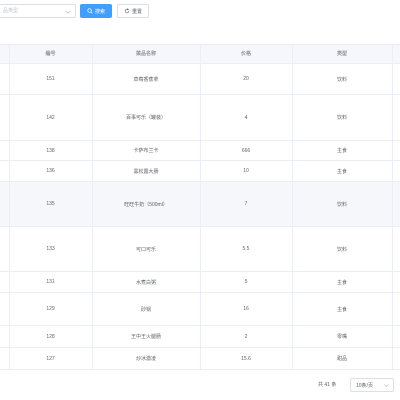 This screenshot has height=400, width=400. What do you see at coordinates (145, 359) in the screenshot?
I see `cell-name: 炒冰激凌` at bounding box center [145, 359].